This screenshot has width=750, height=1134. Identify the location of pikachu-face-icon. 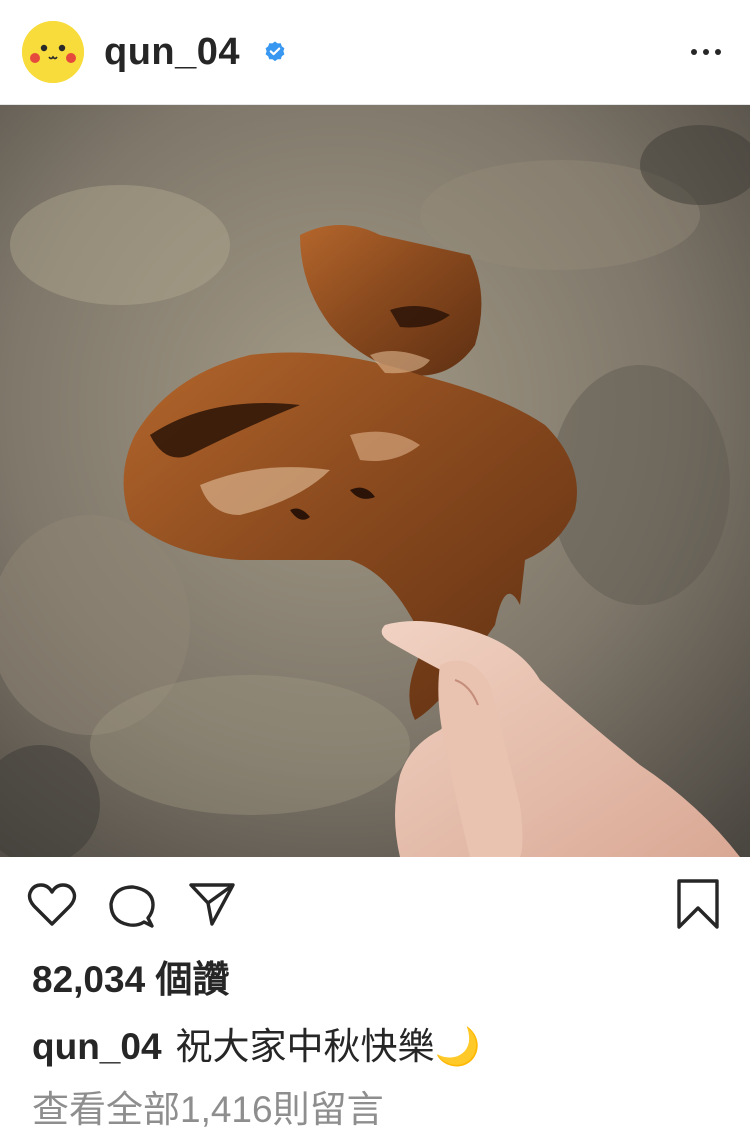
(53, 52).